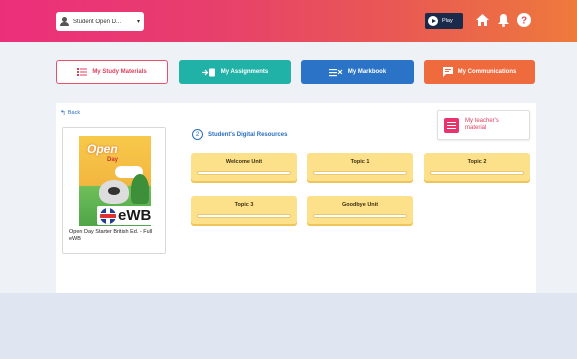  What do you see at coordinates (447, 72) in the screenshot?
I see `message-icon` at bounding box center [447, 72].